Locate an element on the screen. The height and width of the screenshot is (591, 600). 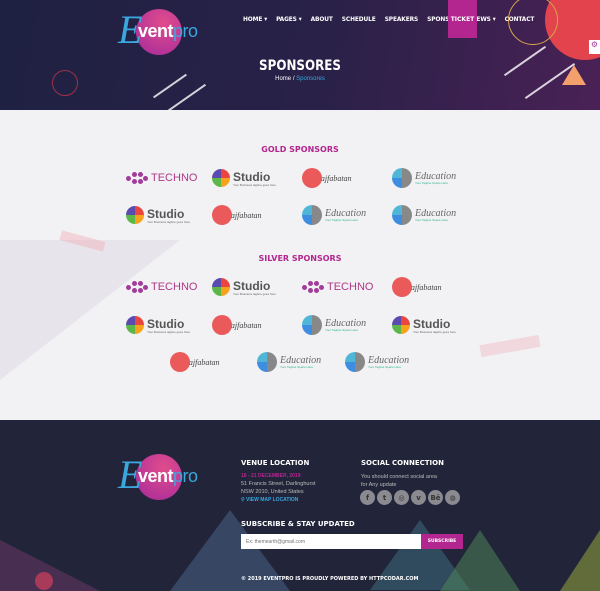
decor-circle is located at coordinates (44, 581).